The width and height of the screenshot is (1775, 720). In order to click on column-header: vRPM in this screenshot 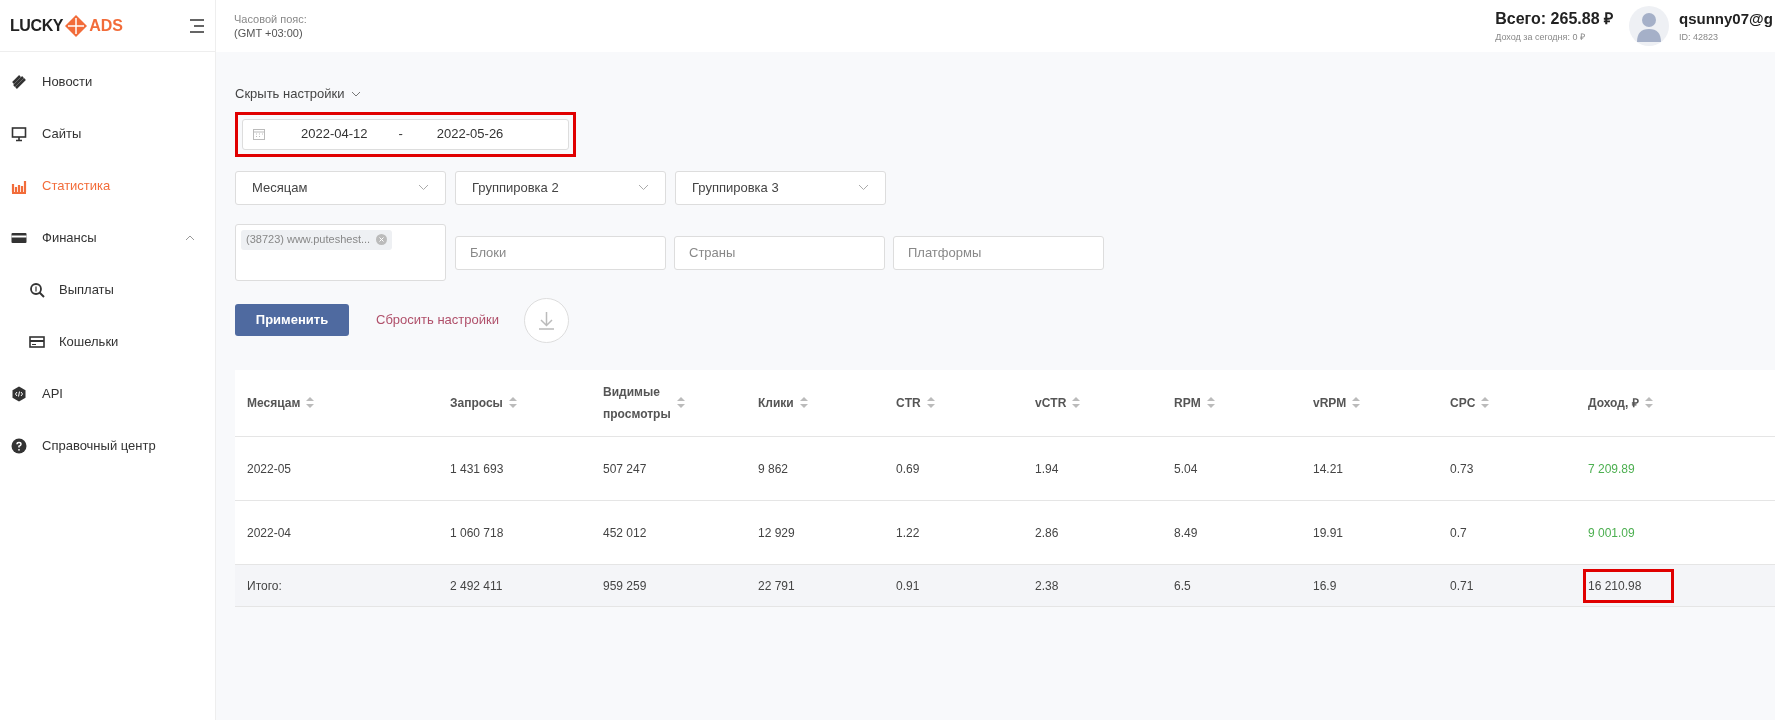, I will do `click(1375, 402)`.